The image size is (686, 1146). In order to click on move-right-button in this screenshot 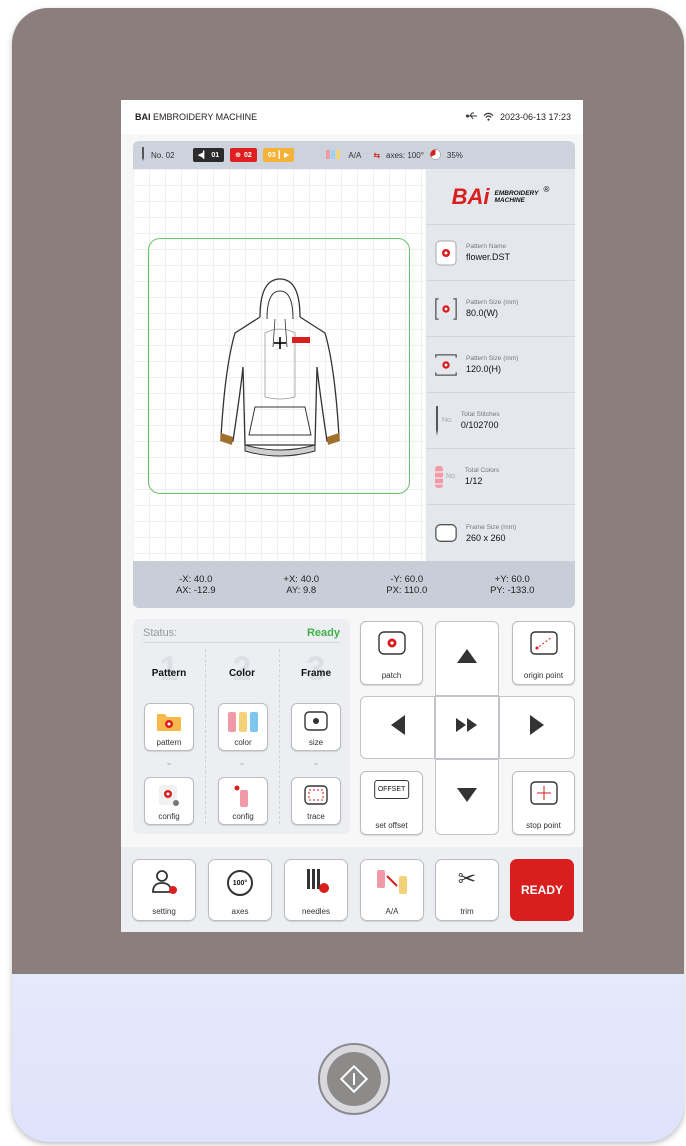, I will do `click(537, 727)`.